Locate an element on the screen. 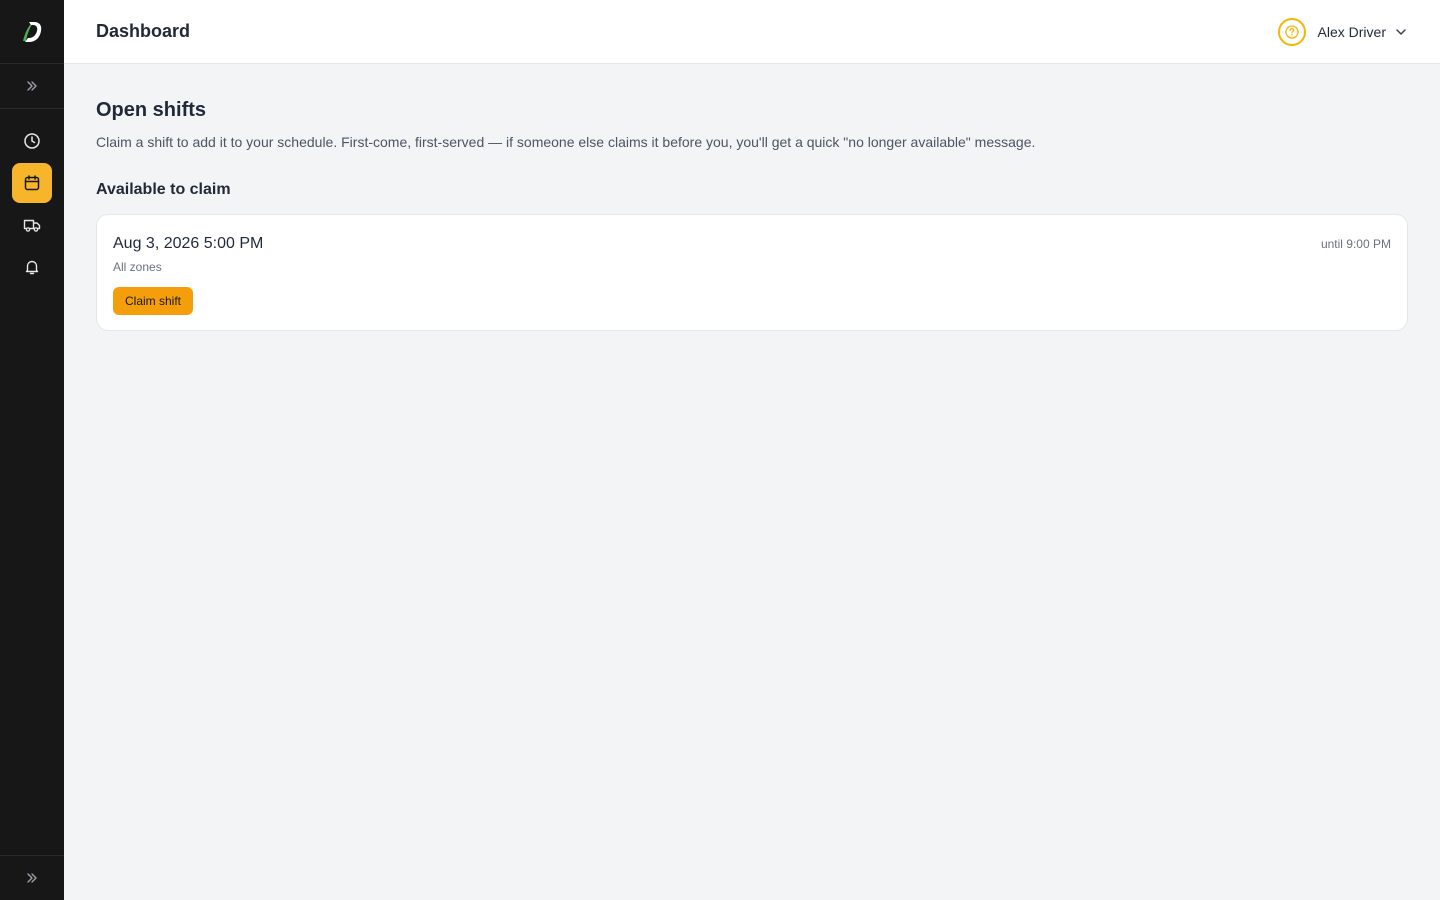 The width and height of the screenshot is (1440, 900). clock-icon is located at coordinates (32, 141).